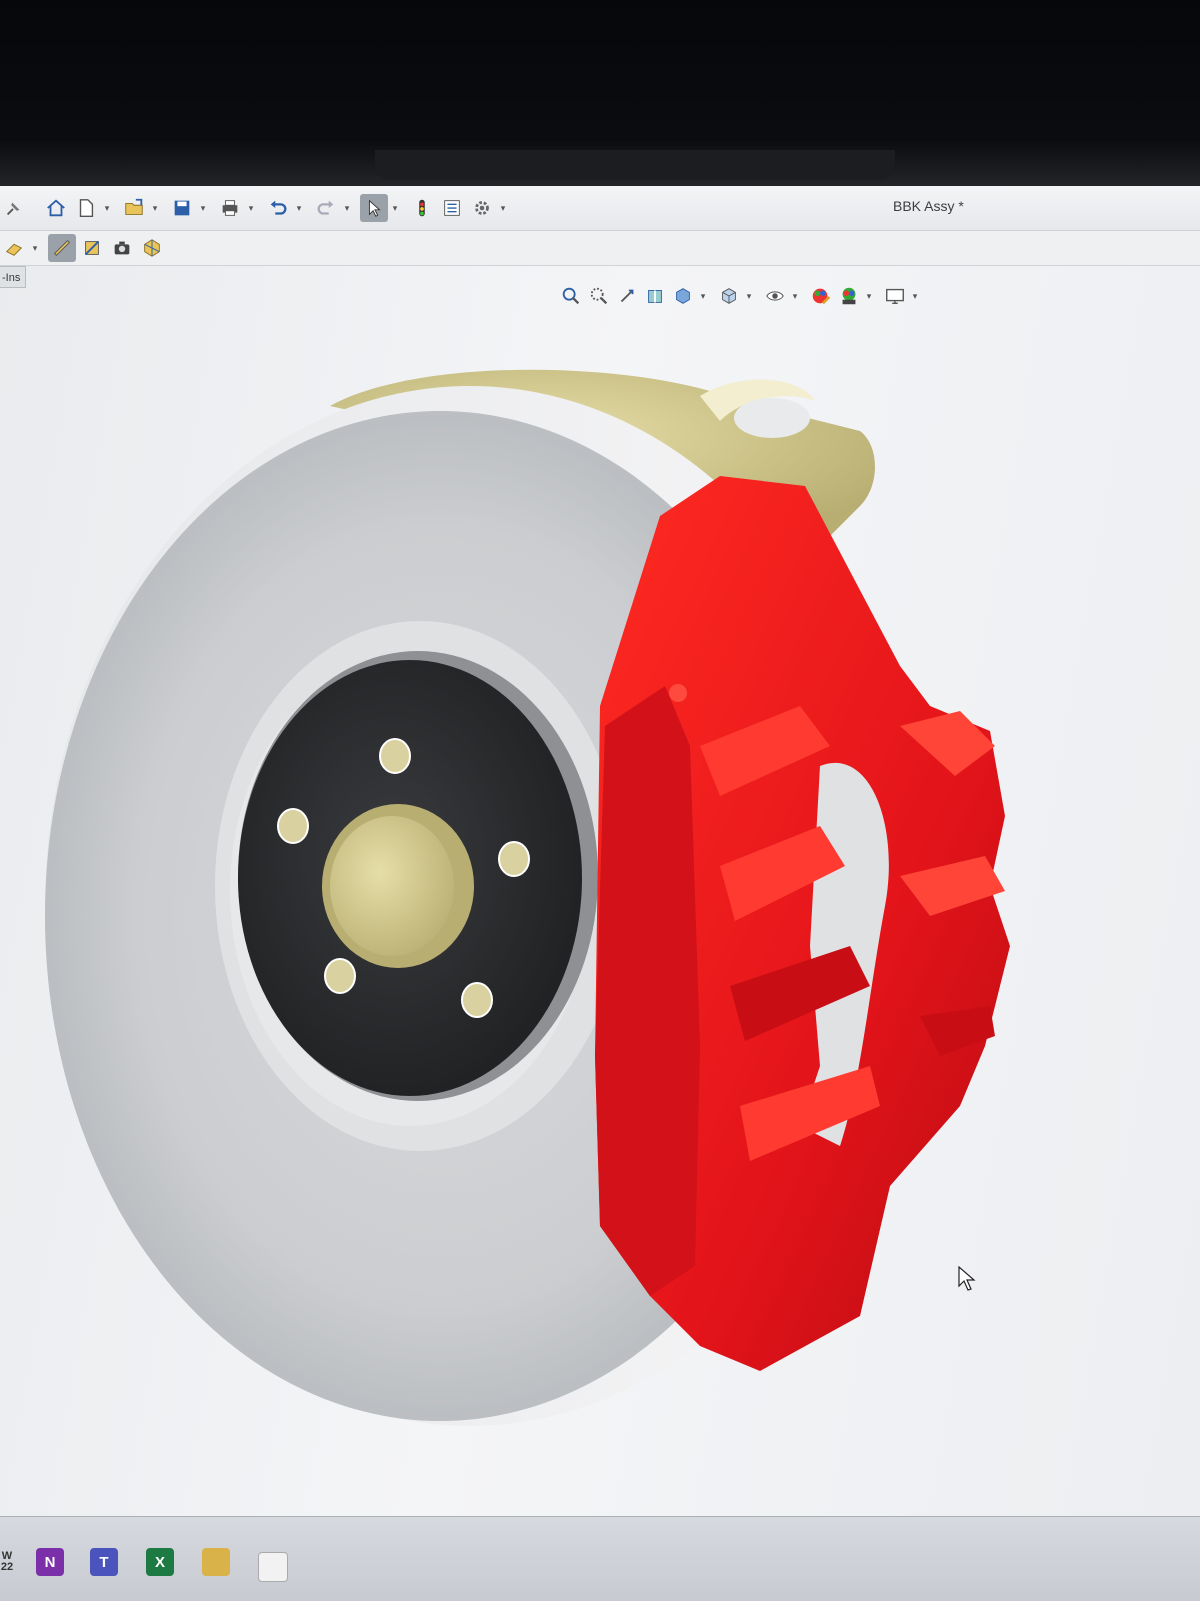  Describe the element at coordinates (600, 100) in the screenshot. I see `monitor-bezel` at that location.